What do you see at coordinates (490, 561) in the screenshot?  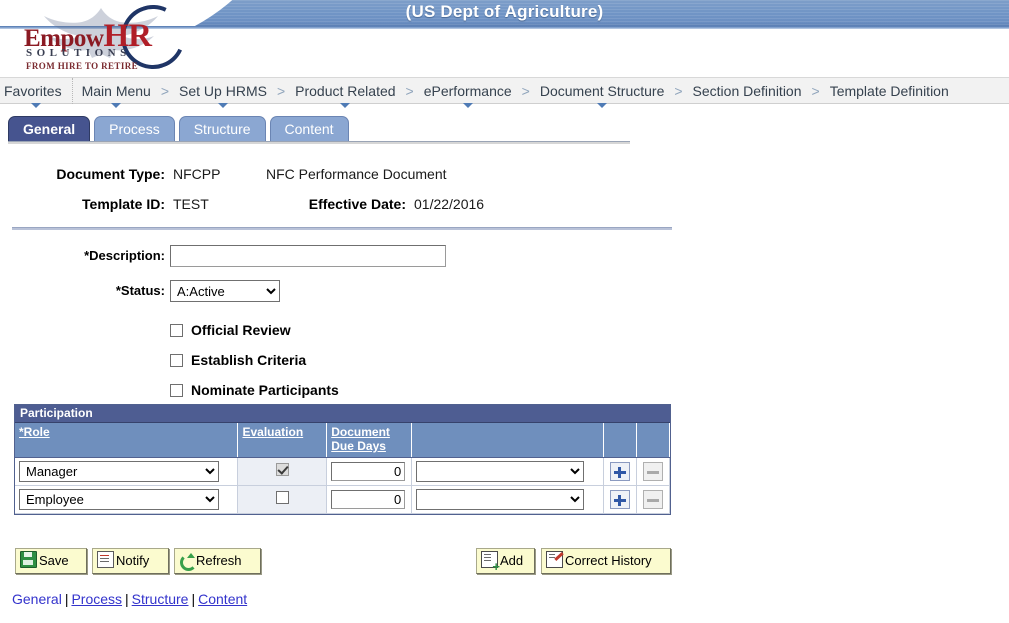 I see `add-icon` at bounding box center [490, 561].